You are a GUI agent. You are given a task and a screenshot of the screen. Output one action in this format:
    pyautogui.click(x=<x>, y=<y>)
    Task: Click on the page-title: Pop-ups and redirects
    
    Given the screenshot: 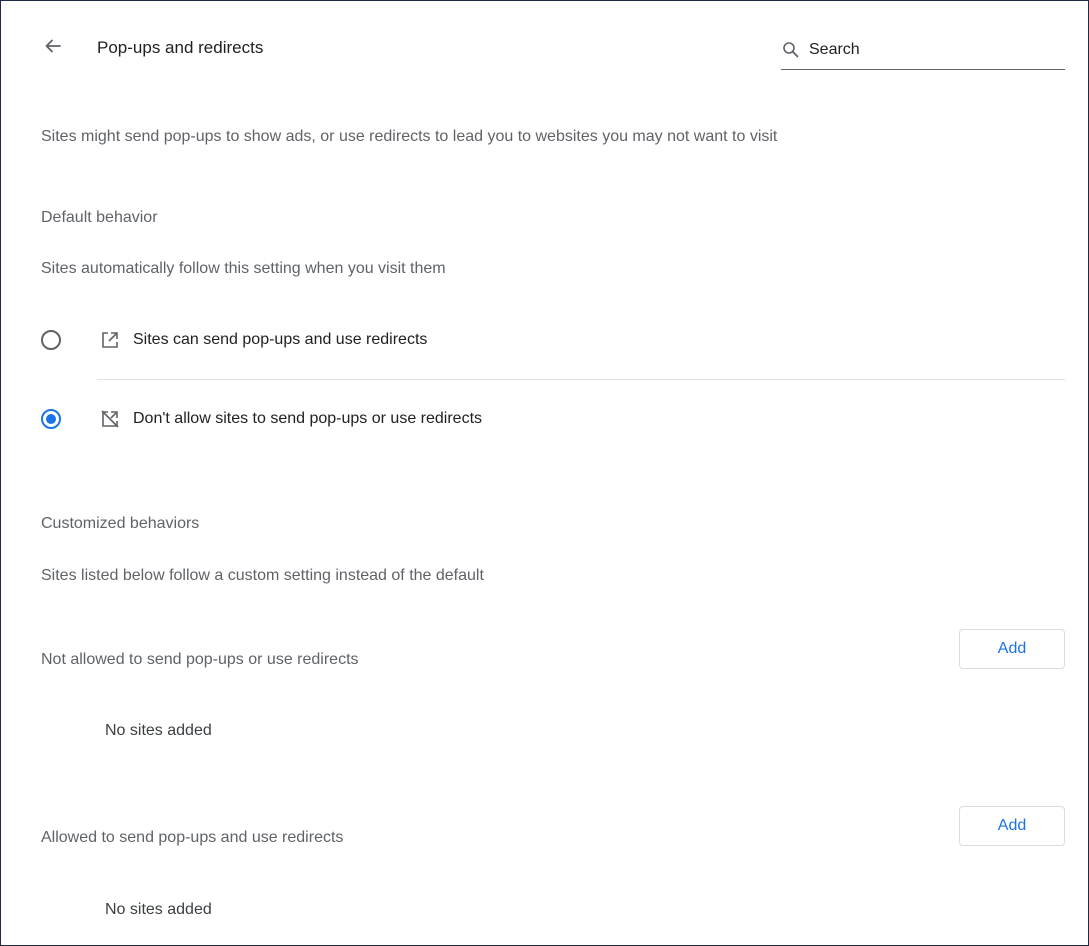 What is the action you would take?
    pyautogui.click(x=180, y=47)
    